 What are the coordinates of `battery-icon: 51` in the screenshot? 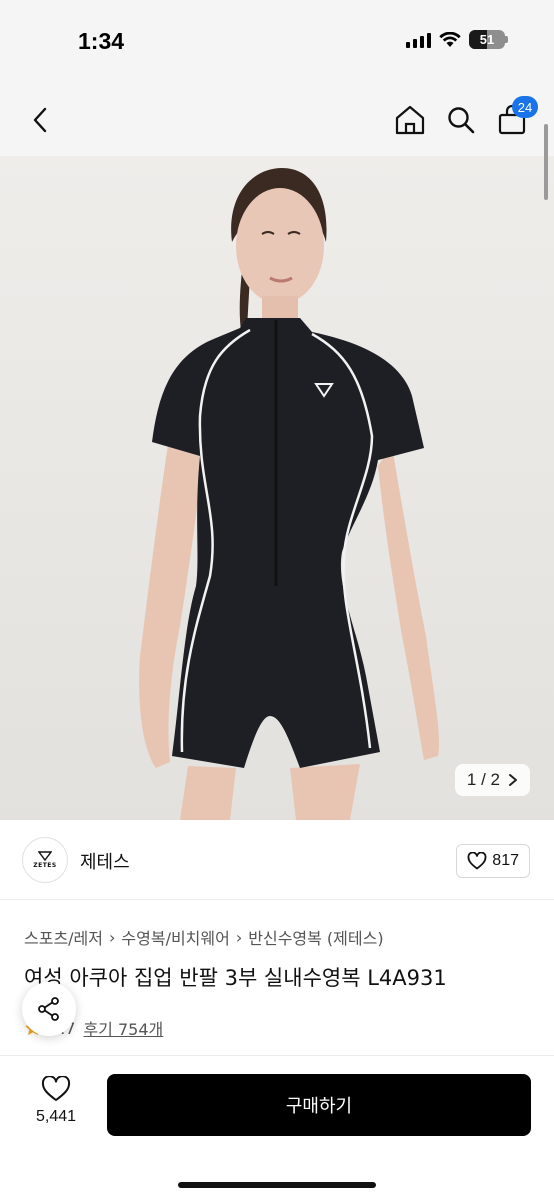 It's located at (487, 39).